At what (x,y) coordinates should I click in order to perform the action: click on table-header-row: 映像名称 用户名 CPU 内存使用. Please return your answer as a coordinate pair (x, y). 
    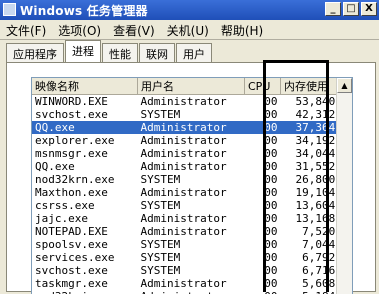
    Looking at the image, I should click on (192, 86).